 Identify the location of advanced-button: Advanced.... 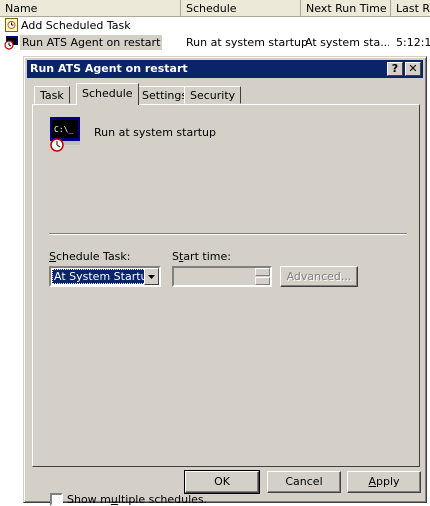
(319, 276).